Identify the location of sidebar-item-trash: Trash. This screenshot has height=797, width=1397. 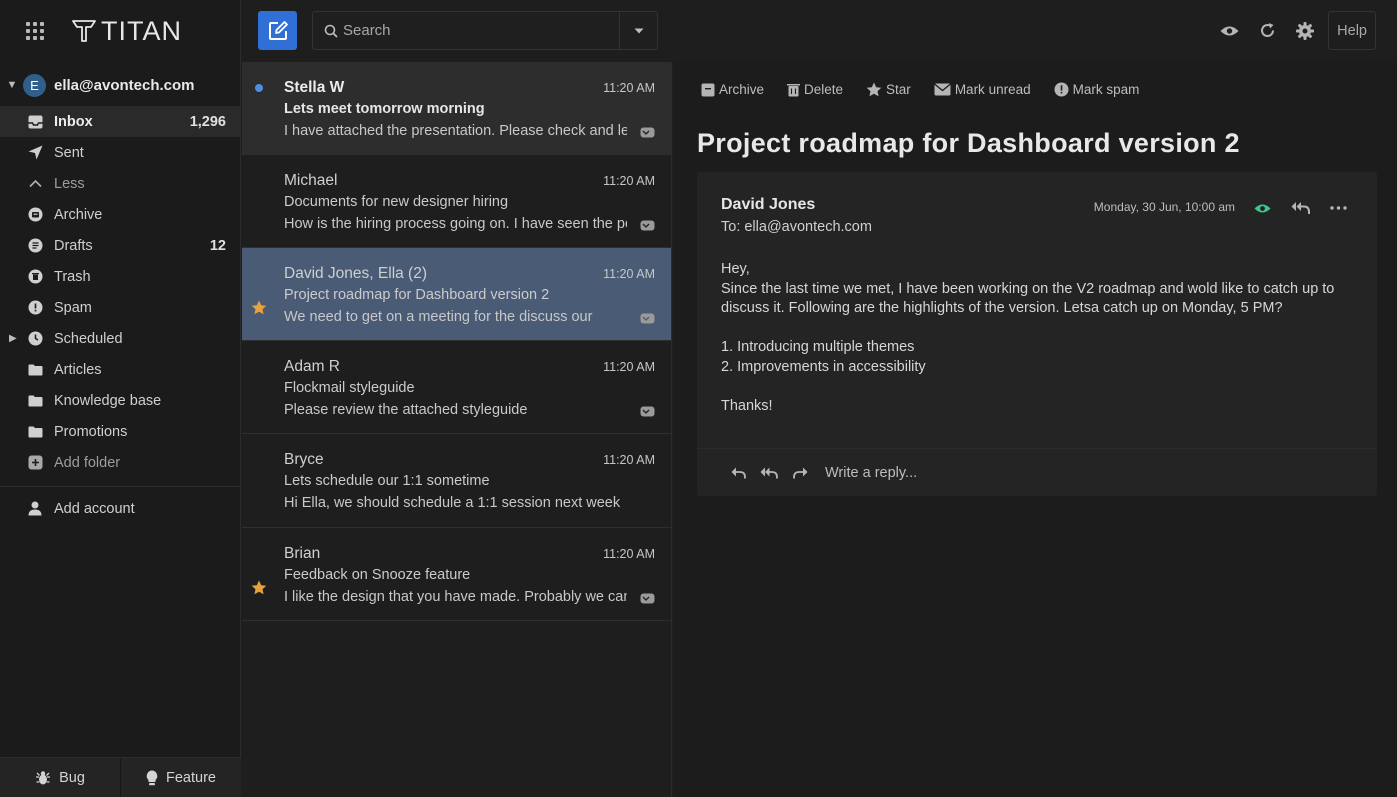
(120, 276).